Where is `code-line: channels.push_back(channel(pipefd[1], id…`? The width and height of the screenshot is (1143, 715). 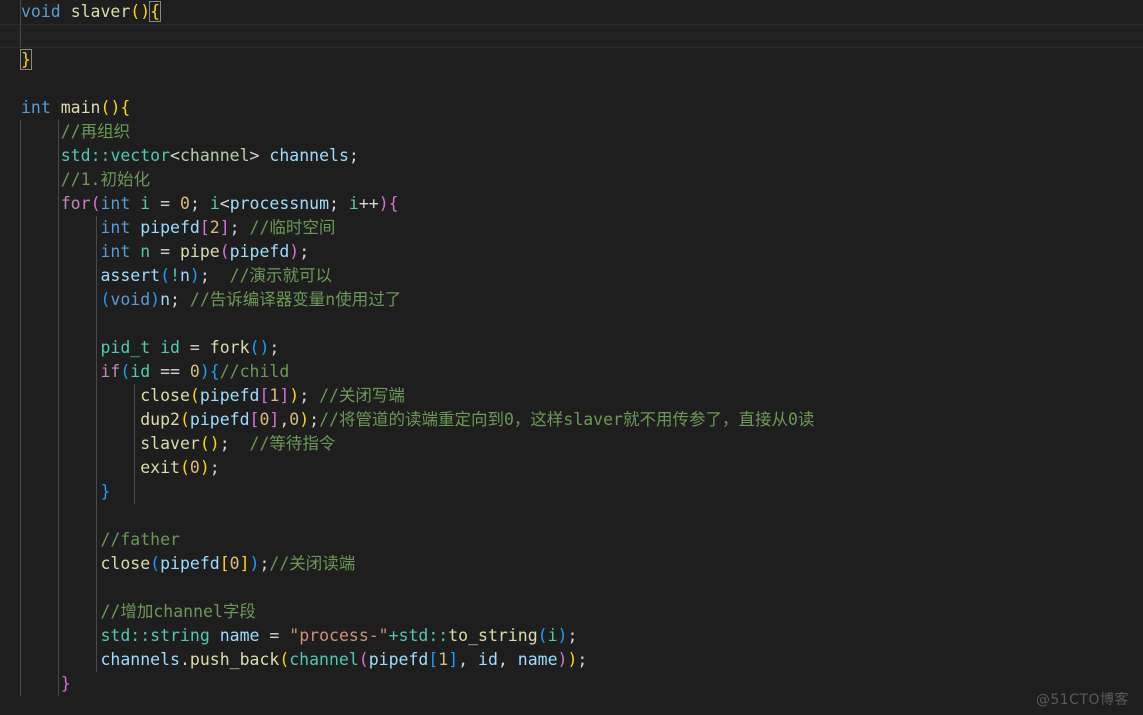
code-line: channels.push_back(channel(pipefd[1], id… is located at coordinates (571, 660).